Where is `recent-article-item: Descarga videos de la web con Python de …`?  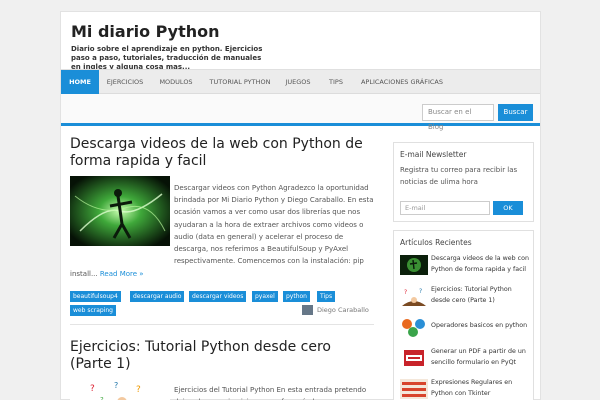
recent-article-item: Descarga videos de la web con Python de … is located at coordinates (466, 266).